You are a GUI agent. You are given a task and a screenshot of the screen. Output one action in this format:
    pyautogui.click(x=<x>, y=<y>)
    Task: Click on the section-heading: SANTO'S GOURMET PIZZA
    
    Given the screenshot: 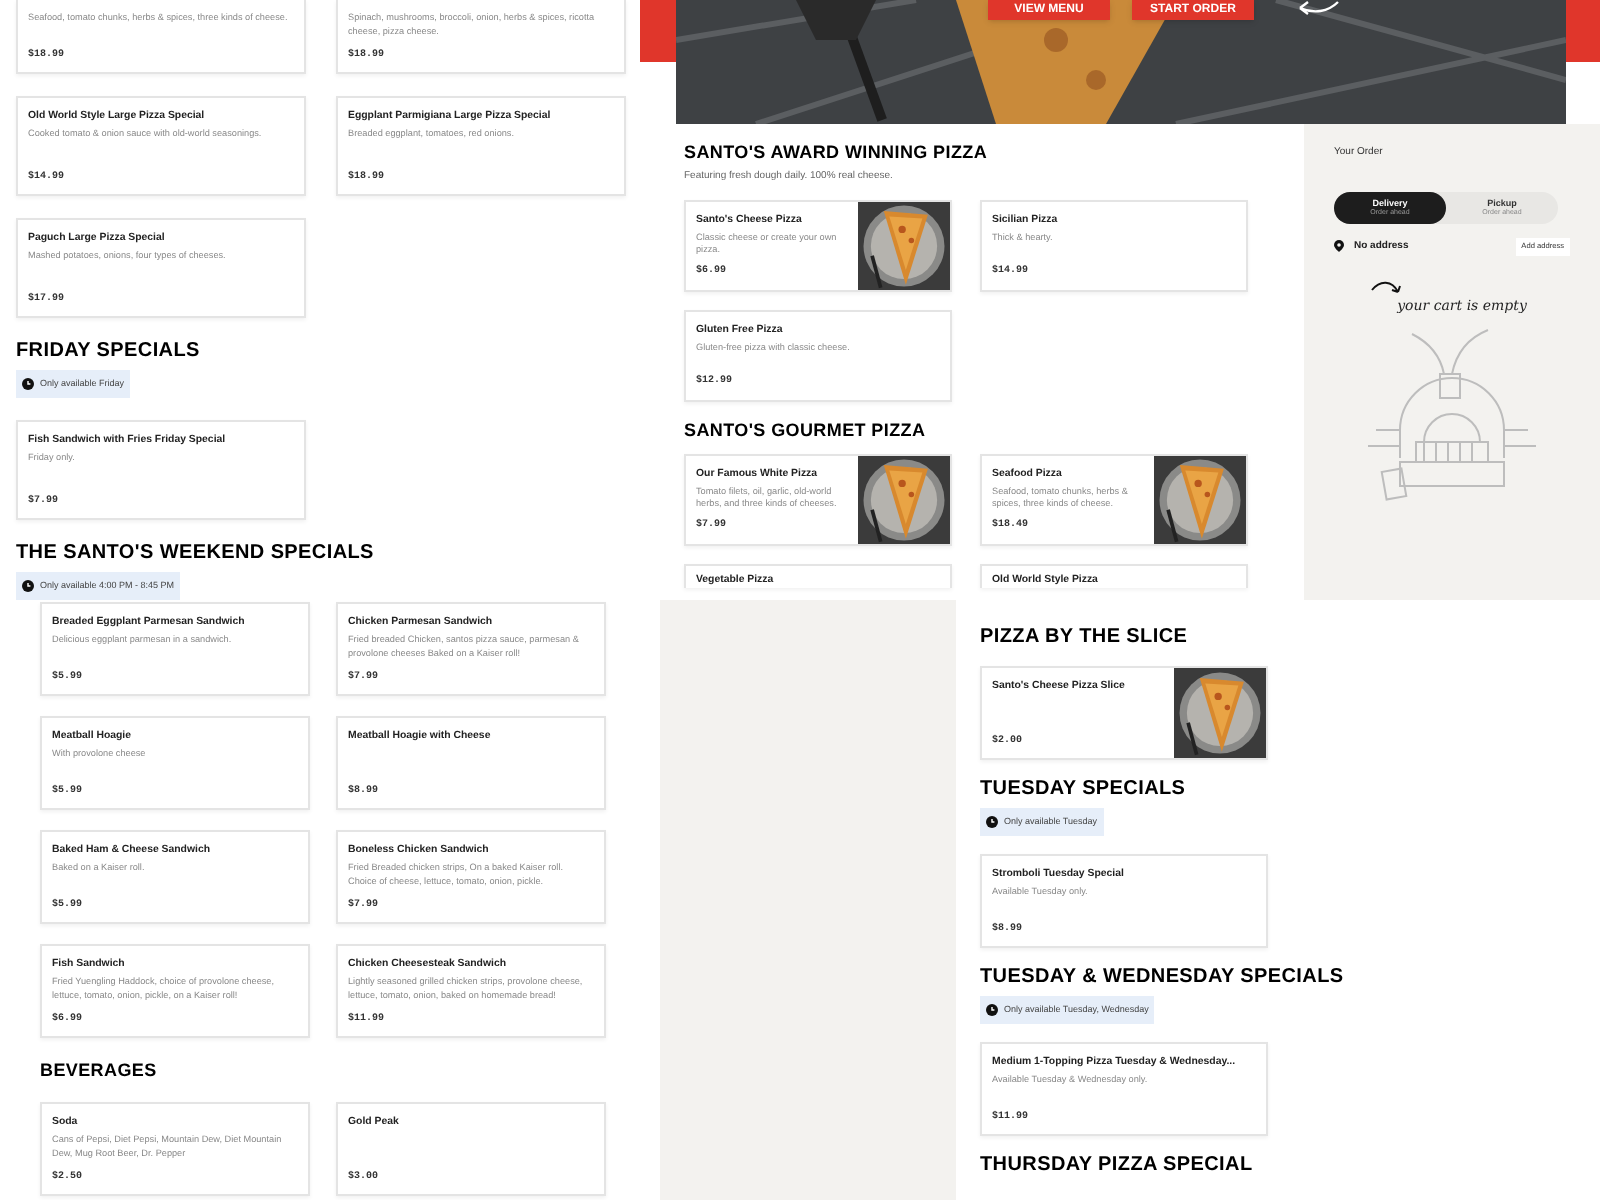 What is the action you would take?
    pyautogui.click(x=806, y=430)
    